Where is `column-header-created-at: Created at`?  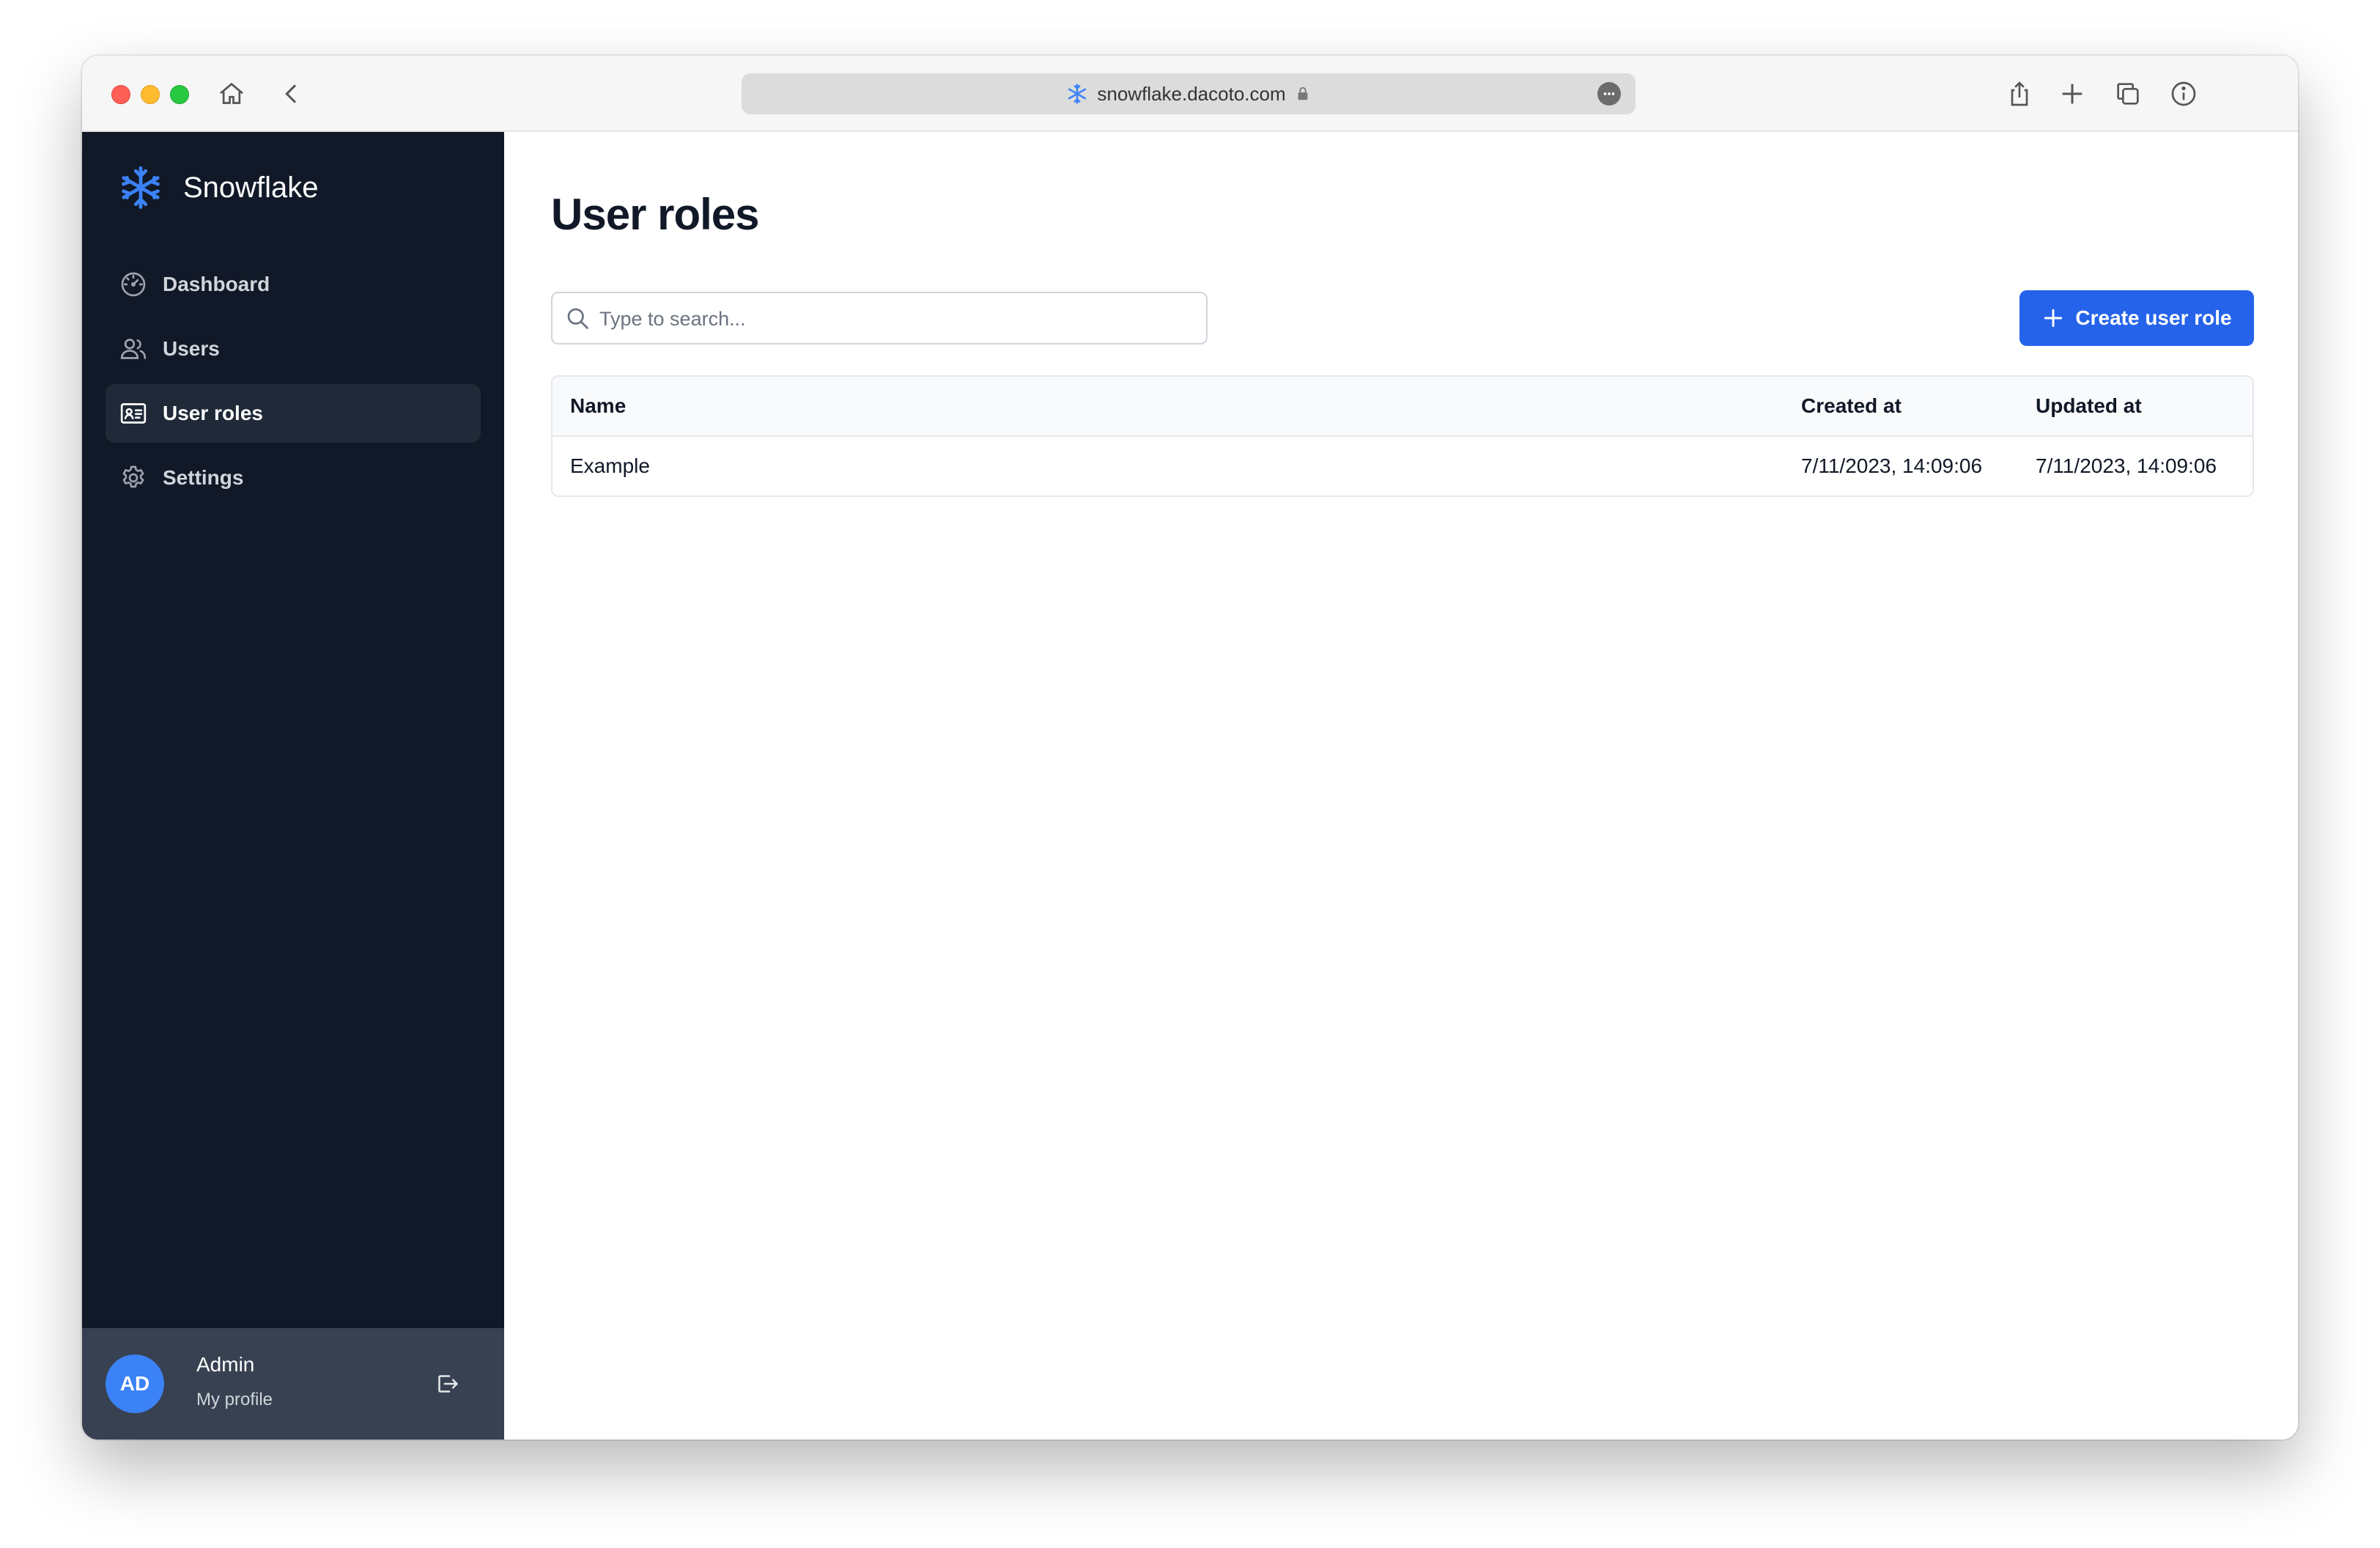
column-header-created-at: Created at is located at coordinates (1851, 406).